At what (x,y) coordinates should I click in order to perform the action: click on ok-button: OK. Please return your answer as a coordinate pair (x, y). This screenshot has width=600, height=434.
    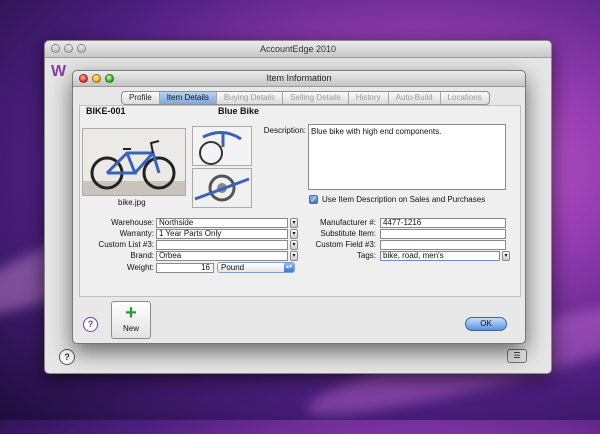
    Looking at the image, I should click on (486, 324).